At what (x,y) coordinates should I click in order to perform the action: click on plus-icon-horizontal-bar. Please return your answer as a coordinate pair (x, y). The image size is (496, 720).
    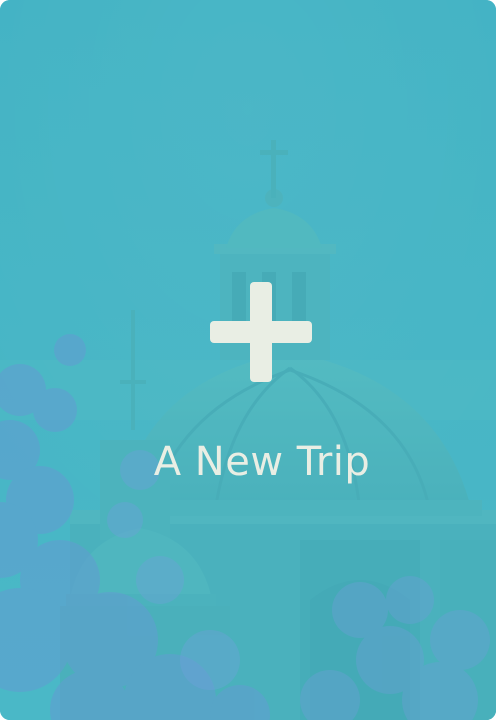
    Looking at the image, I should click on (261, 332).